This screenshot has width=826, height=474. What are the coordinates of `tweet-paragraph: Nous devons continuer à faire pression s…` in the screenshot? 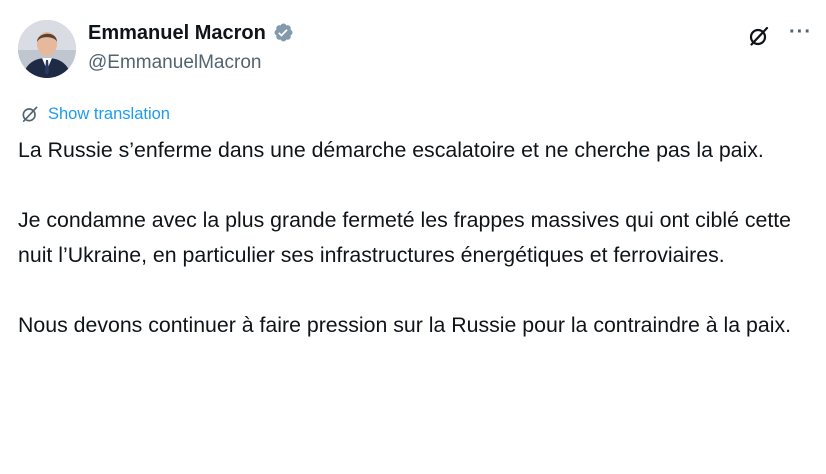 It's located at (405, 325).